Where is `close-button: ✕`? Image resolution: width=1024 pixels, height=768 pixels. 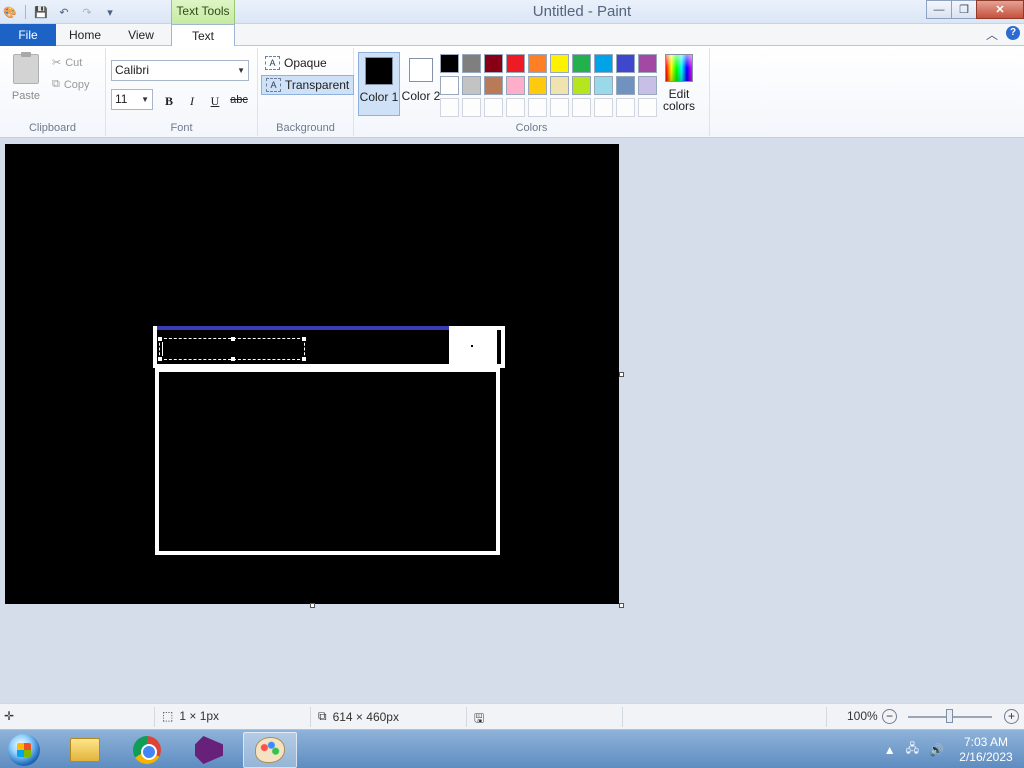
close-button: ✕ is located at coordinates (1000, 9).